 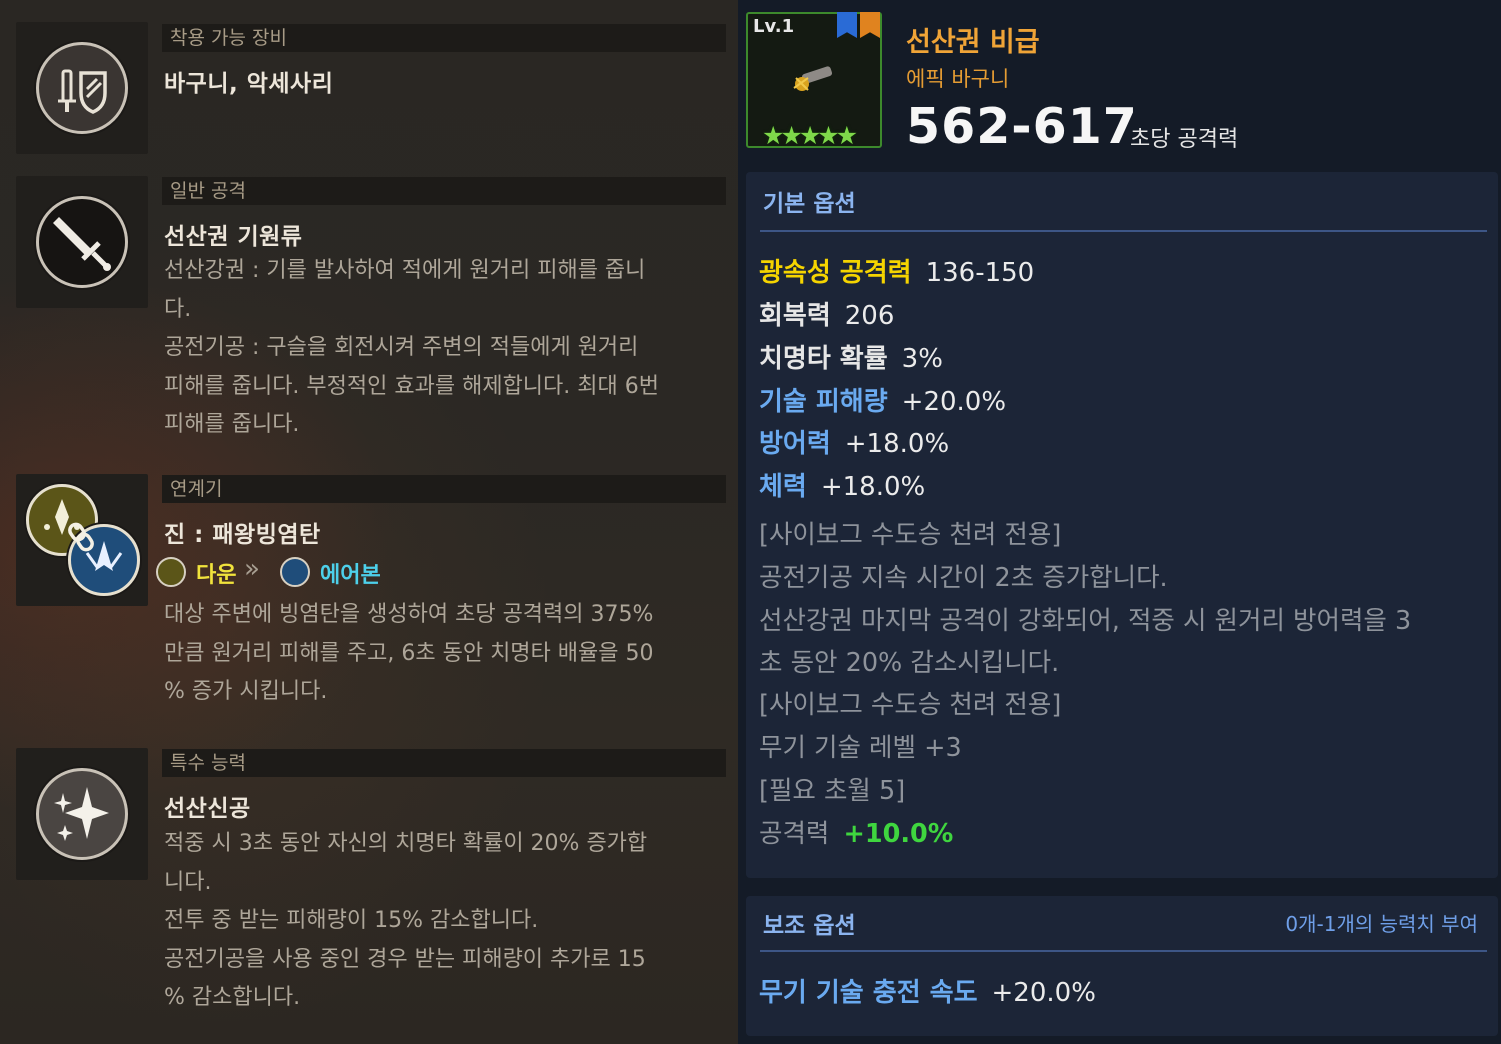 What do you see at coordinates (909, 663) in the screenshot?
I see `option-note: 초 동안 20% 감소시킵니다.` at bounding box center [909, 663].